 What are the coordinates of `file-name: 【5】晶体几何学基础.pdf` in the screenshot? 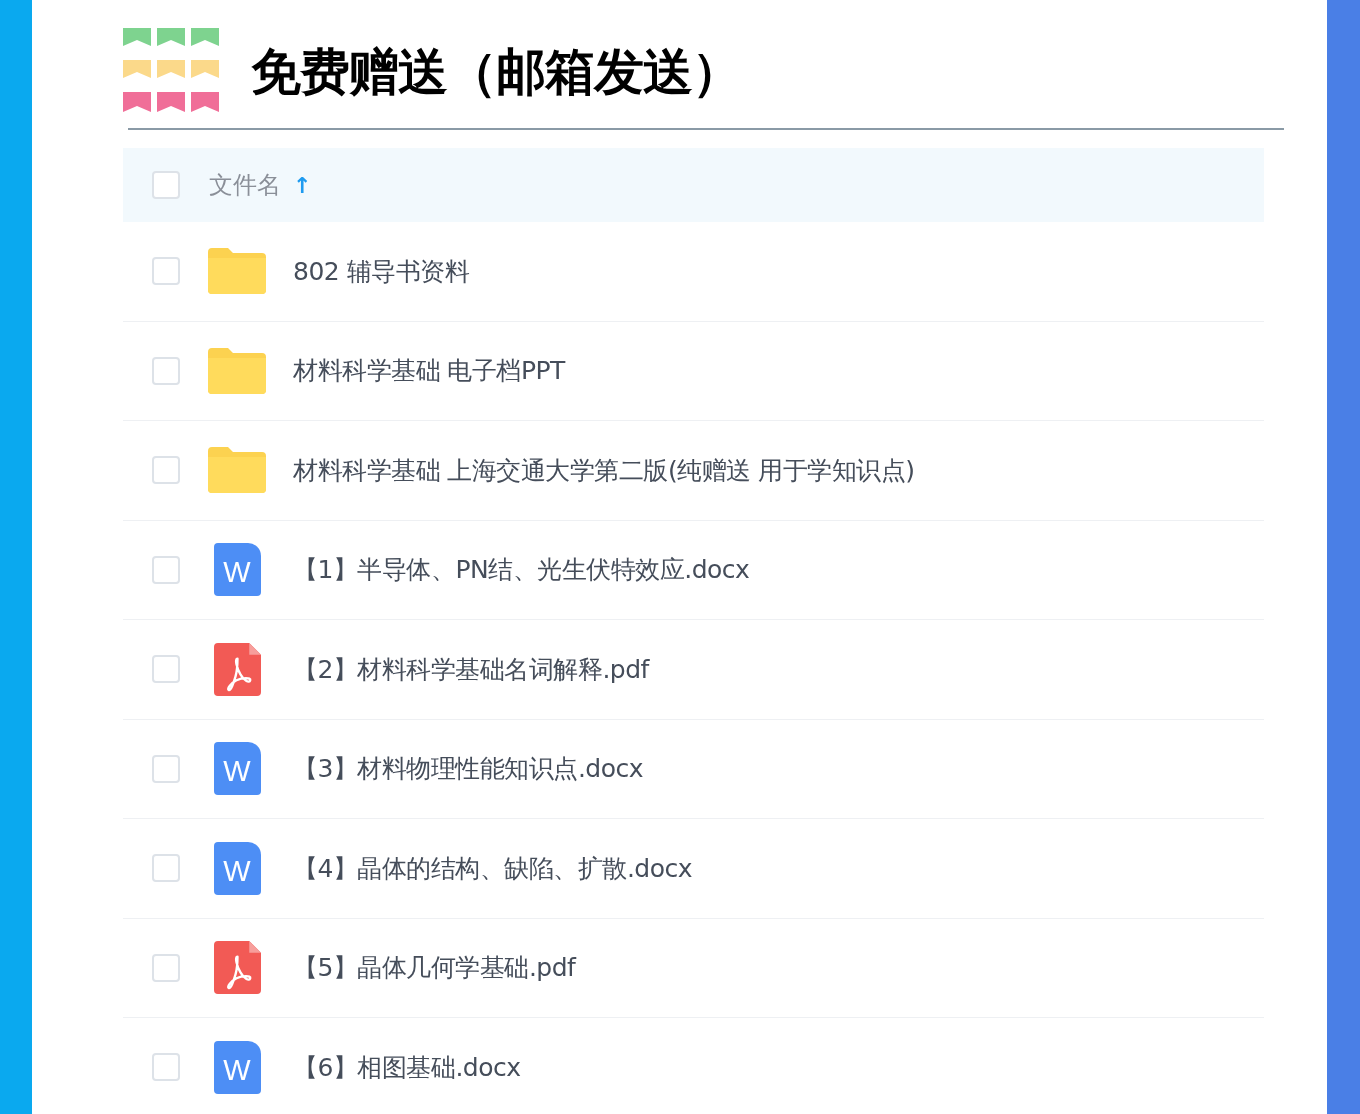 It's located at (434, 968).